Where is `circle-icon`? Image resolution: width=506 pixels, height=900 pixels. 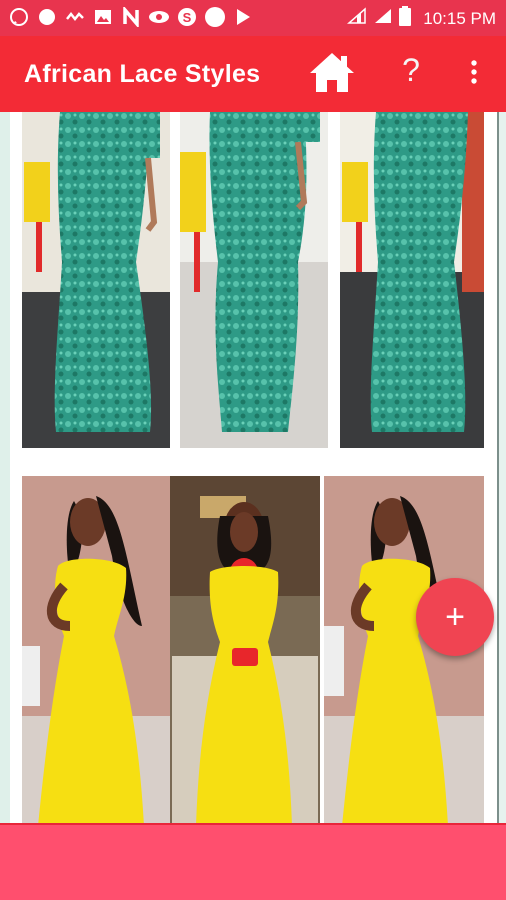
circle-icon is located at coordinates (215, 17).